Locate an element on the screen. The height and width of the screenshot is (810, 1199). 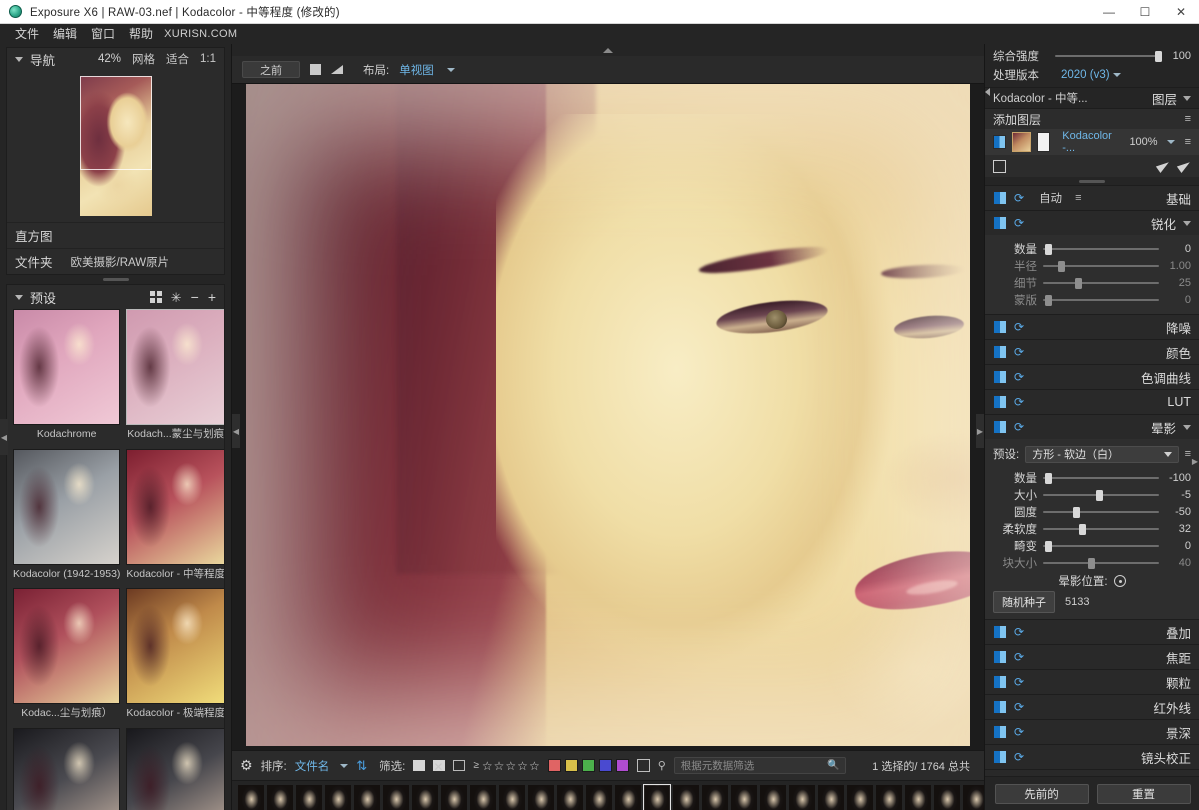
search-toggle-icon: ⚲ is located at coordinates (662, 765).